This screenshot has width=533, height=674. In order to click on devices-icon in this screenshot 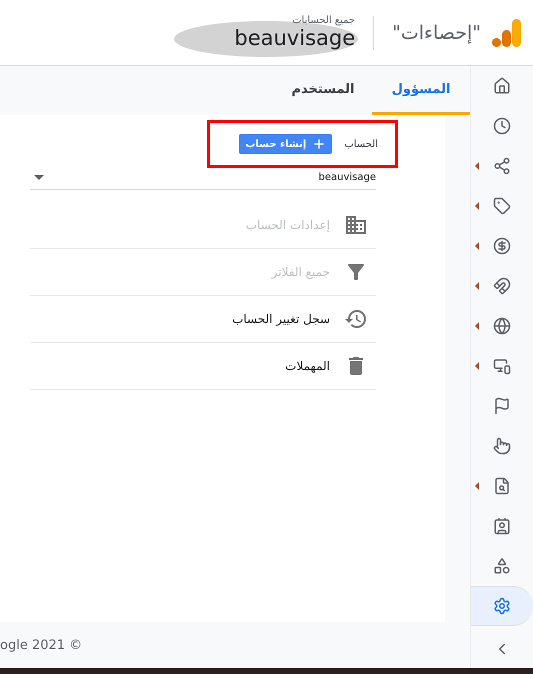, I will do `click(502, 366)`.